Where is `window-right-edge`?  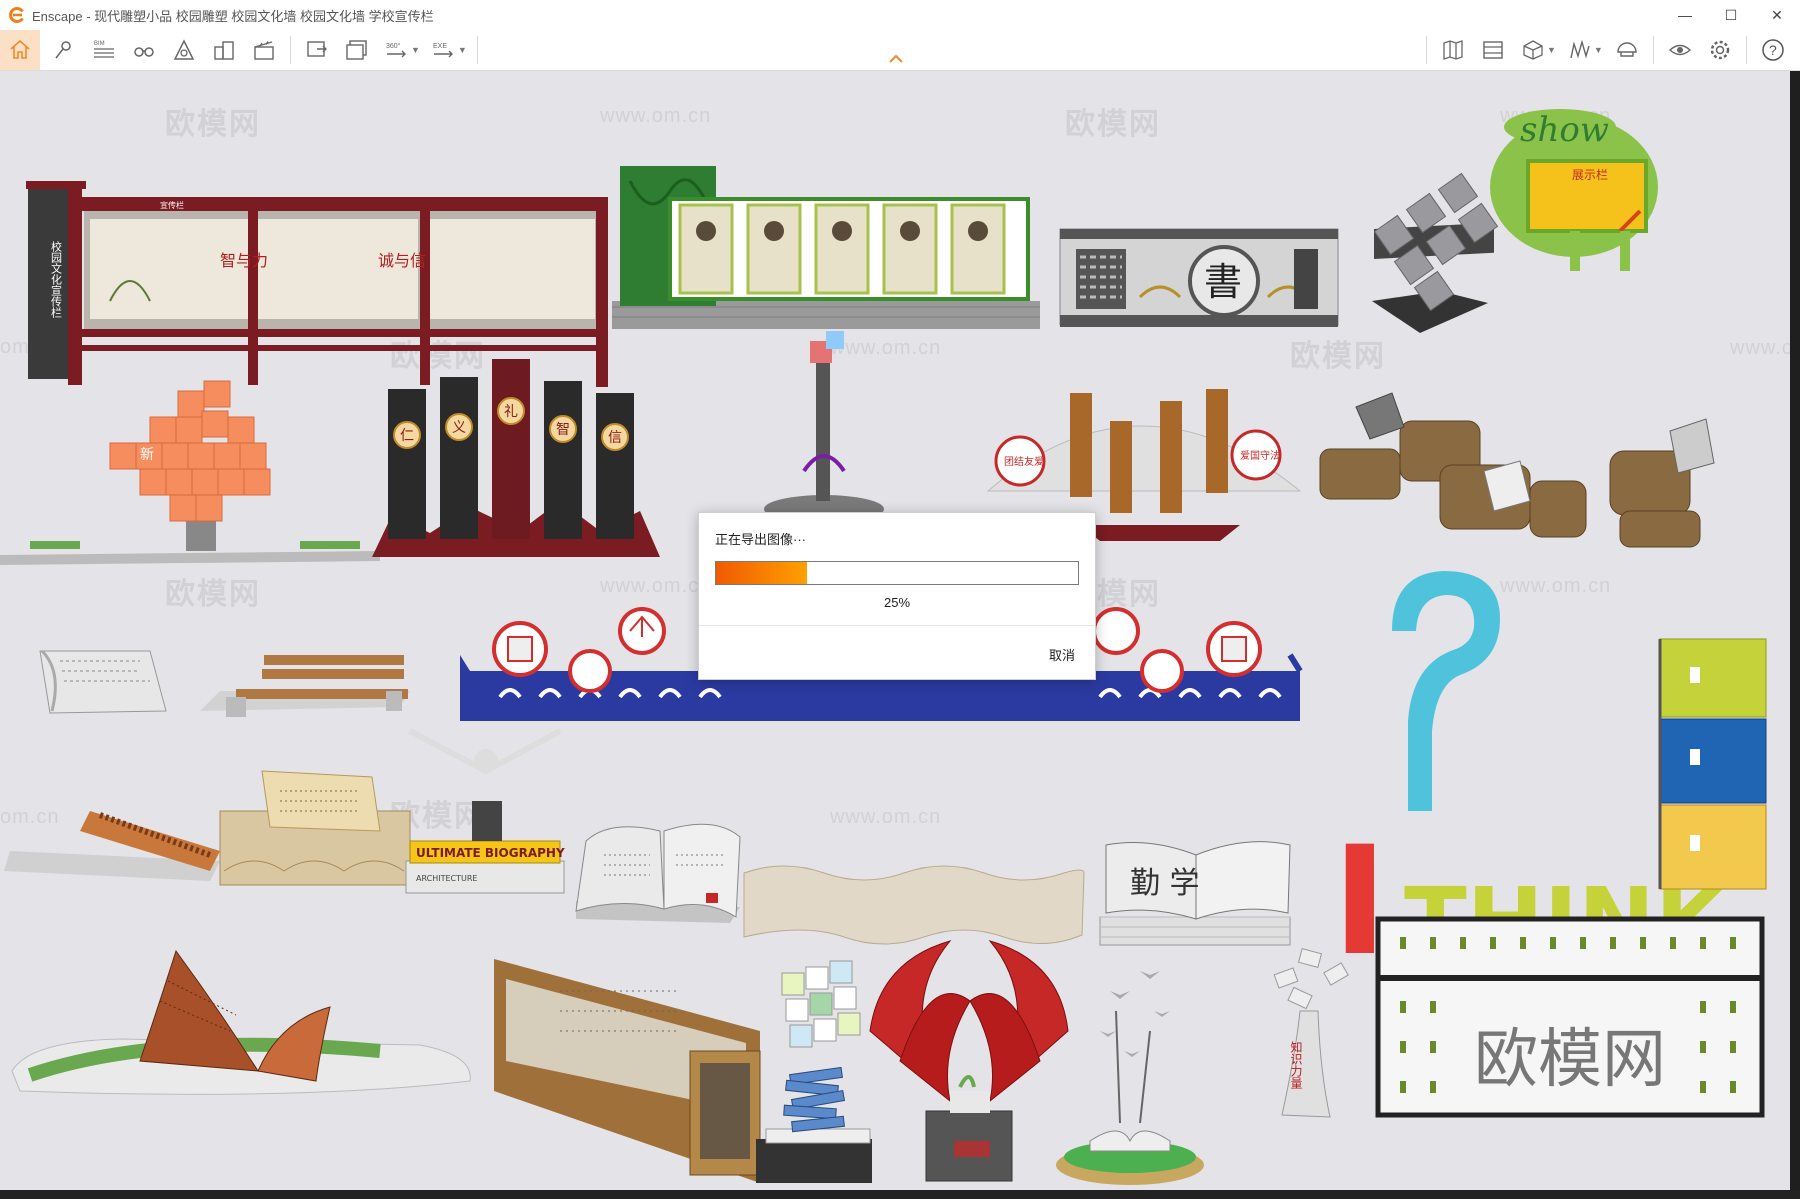 window-right-edge is located at coordinates (1795, 635).